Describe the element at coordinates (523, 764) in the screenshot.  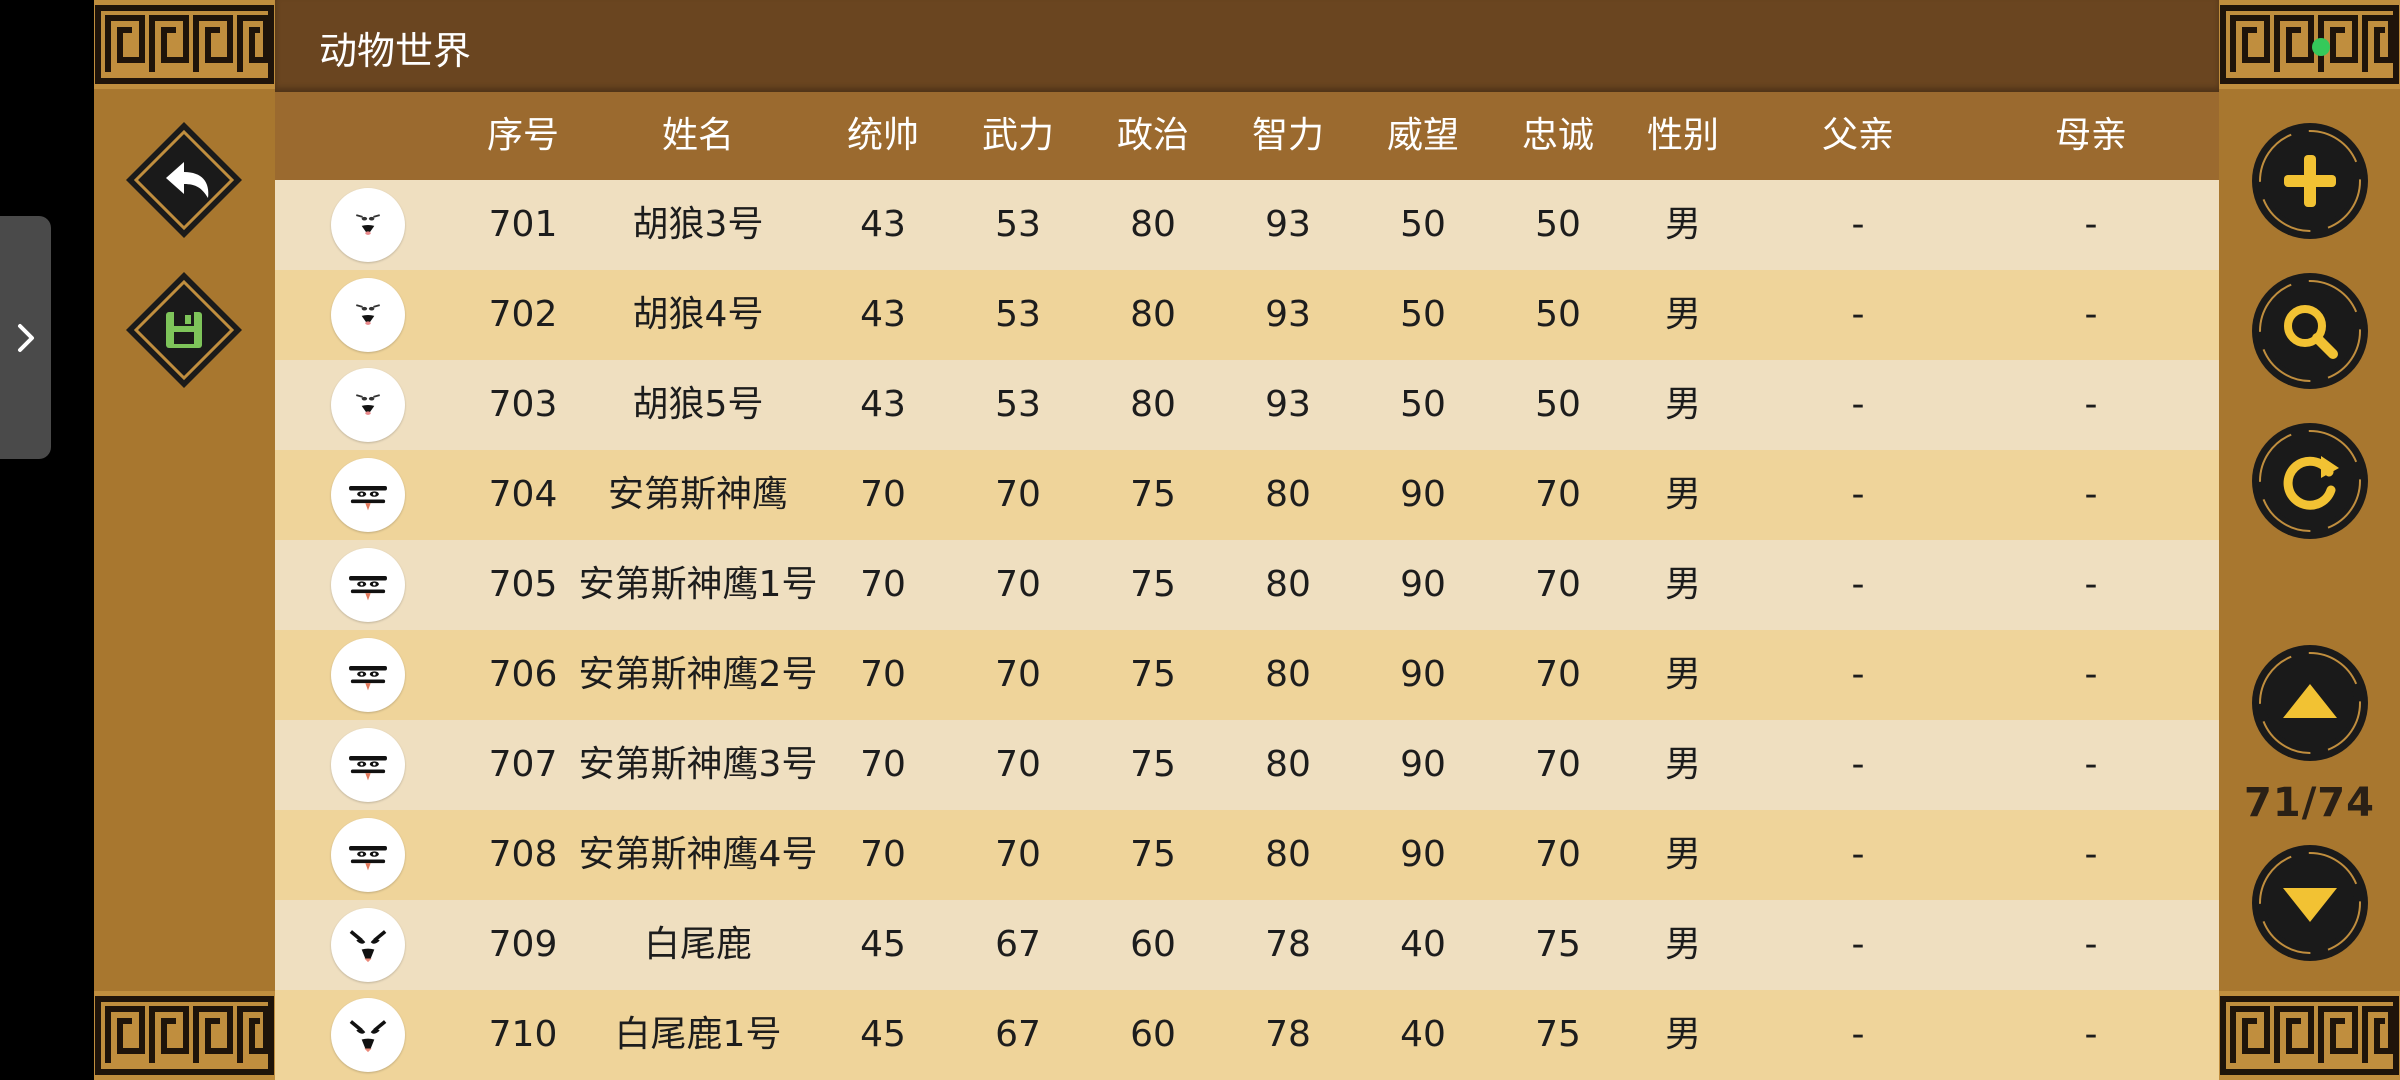
I see `cell-id: 707` at that location.